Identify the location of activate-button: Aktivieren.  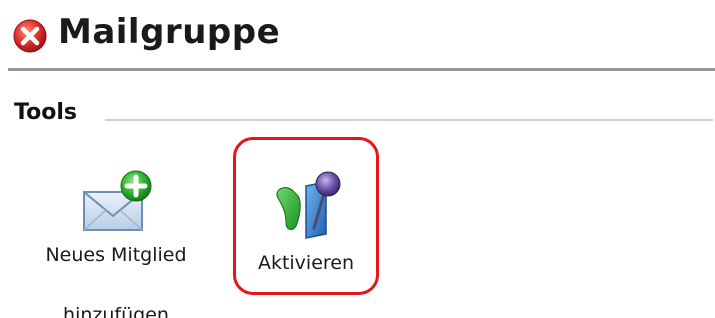
(306, 216).